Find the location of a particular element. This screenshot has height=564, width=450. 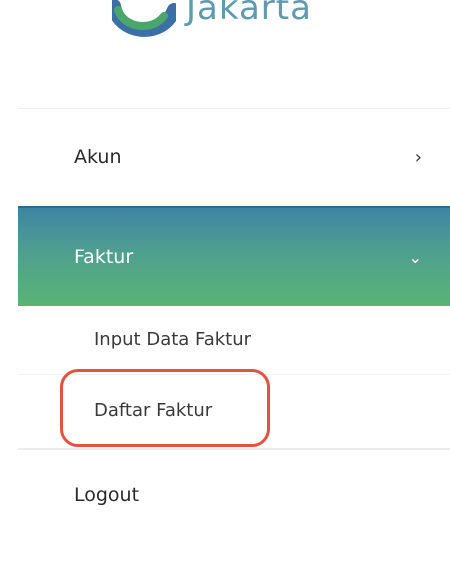

highlight-annotation is located at coordinates (165, 408).